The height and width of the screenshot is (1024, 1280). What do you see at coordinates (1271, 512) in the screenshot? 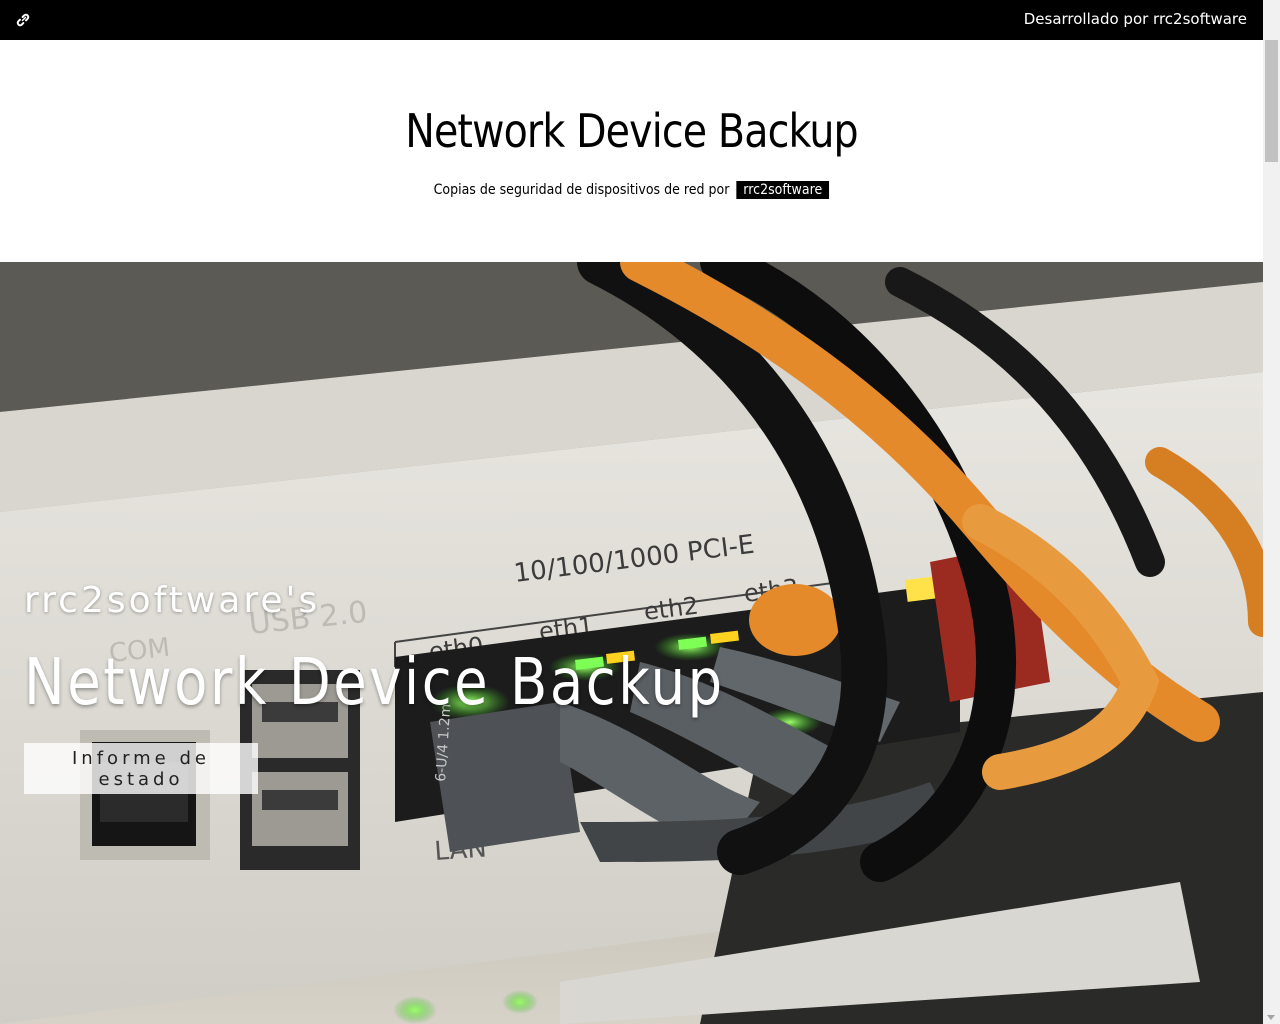
I see `vertical-scrollbar` at bounding box center [1271, 512].